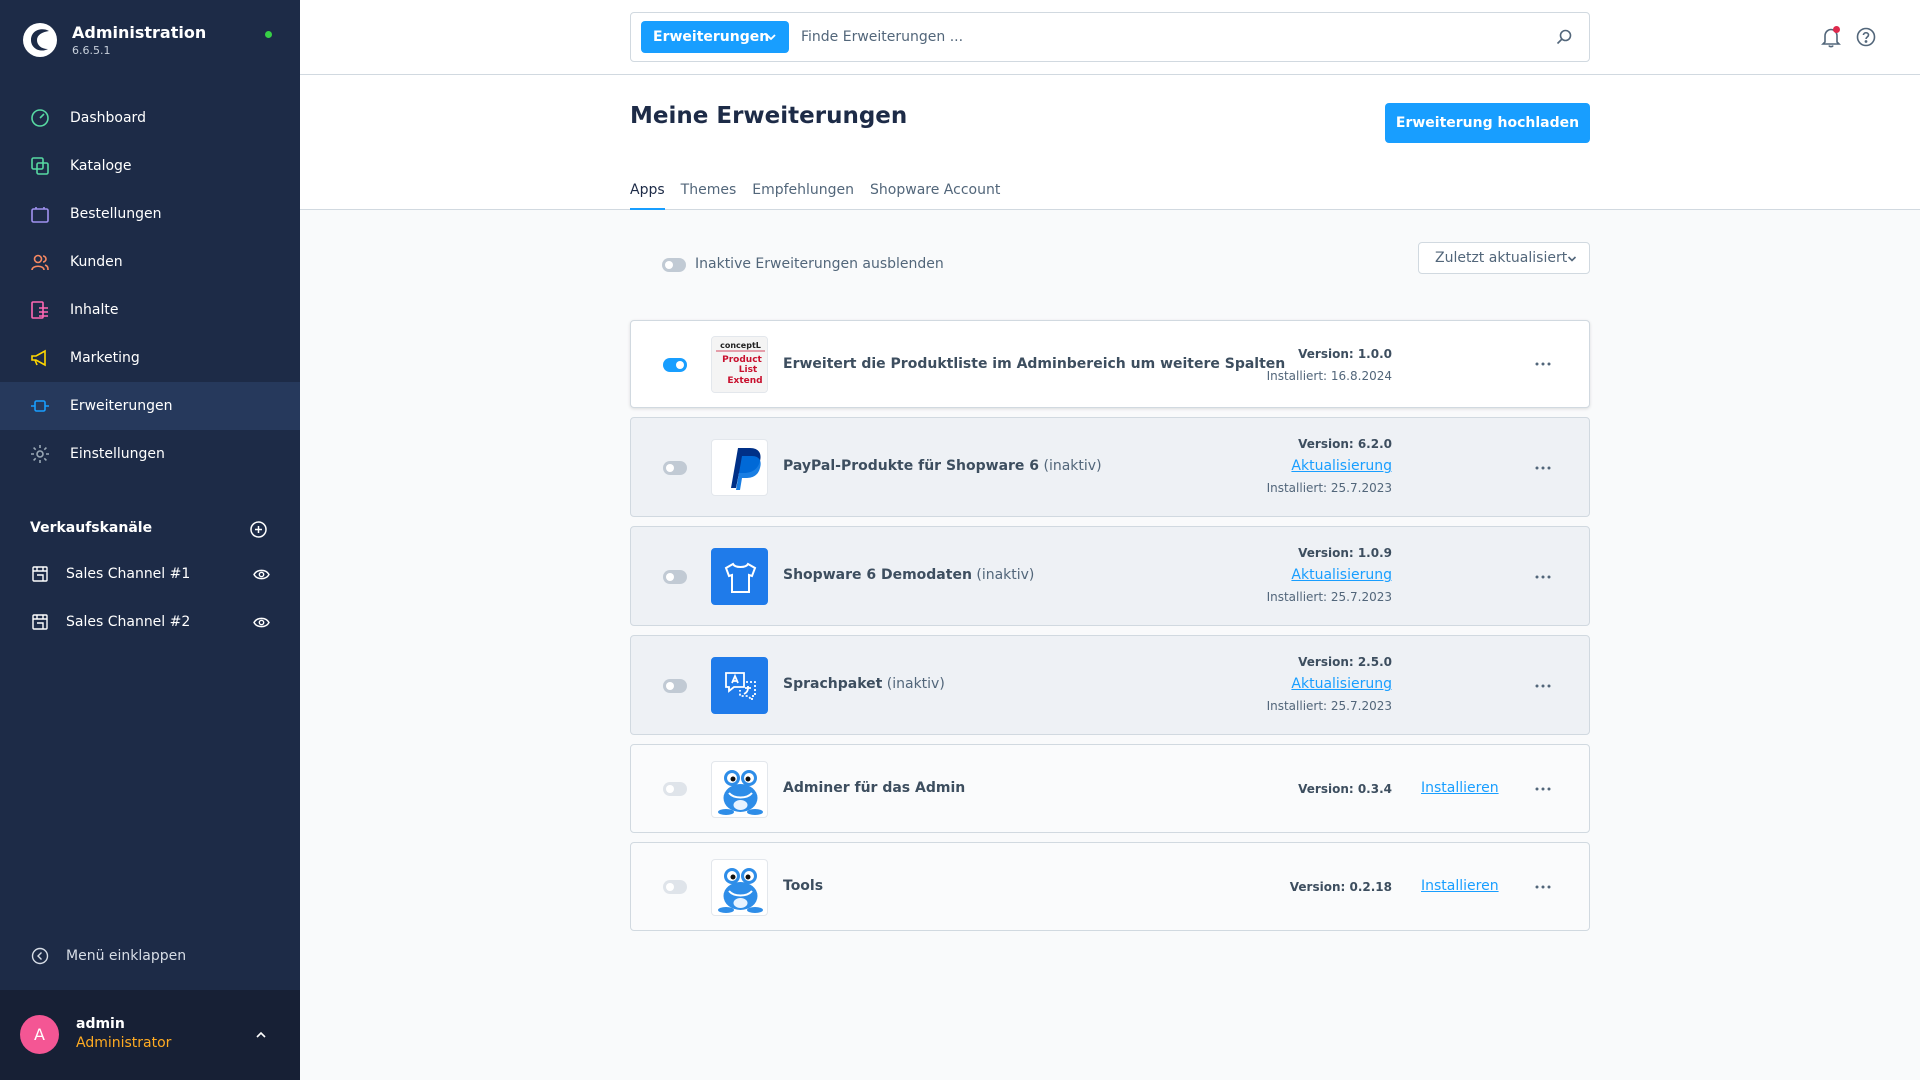 The width and height of the screenshot is (1920, 1080). I want to click on extension-version: Version: 2.5.0, so click(1345, 662).